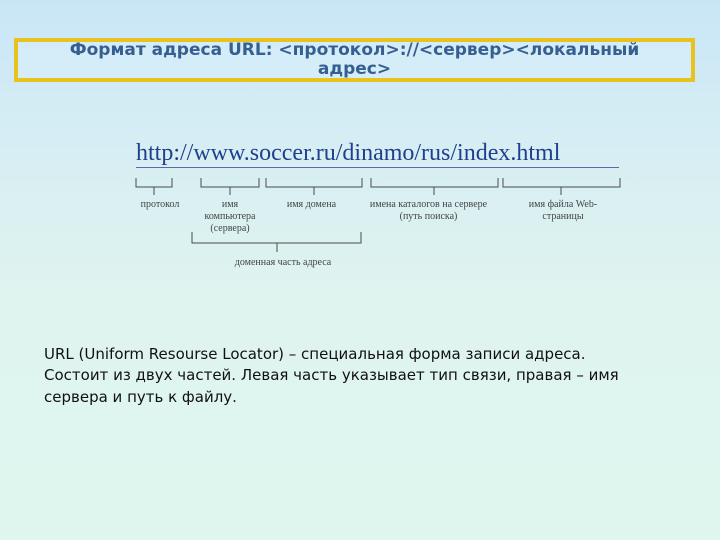 This screenshot has width=720, height=540. Describe the element at coordinates (154, 186) in the screenshot. I see `protocol-bracket` at that location.